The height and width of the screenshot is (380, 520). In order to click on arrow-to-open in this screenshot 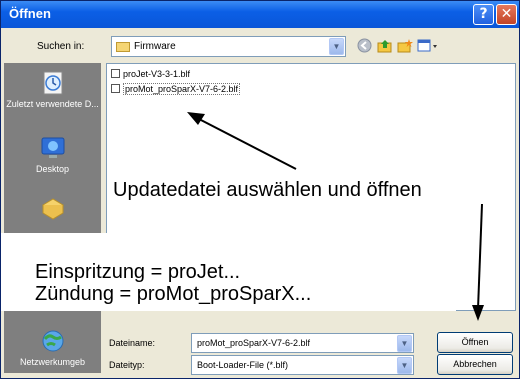, I will do `click(480, 256)`.